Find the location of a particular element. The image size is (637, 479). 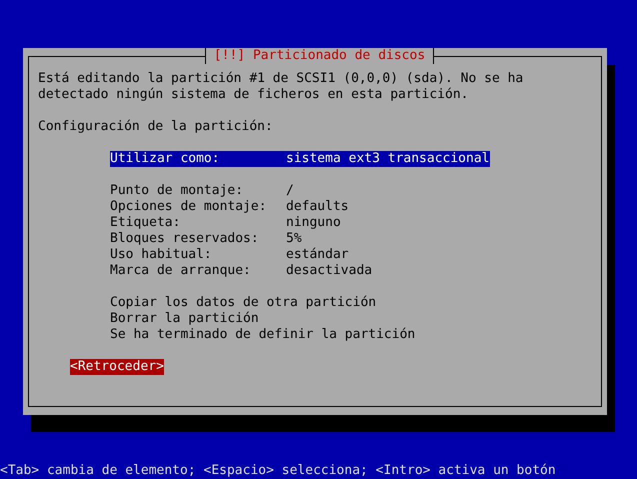

message-text: Está editando la partición #1 de SCSI1 (0,0,0) (sda). No se ha is located at coordinates (281, 79).